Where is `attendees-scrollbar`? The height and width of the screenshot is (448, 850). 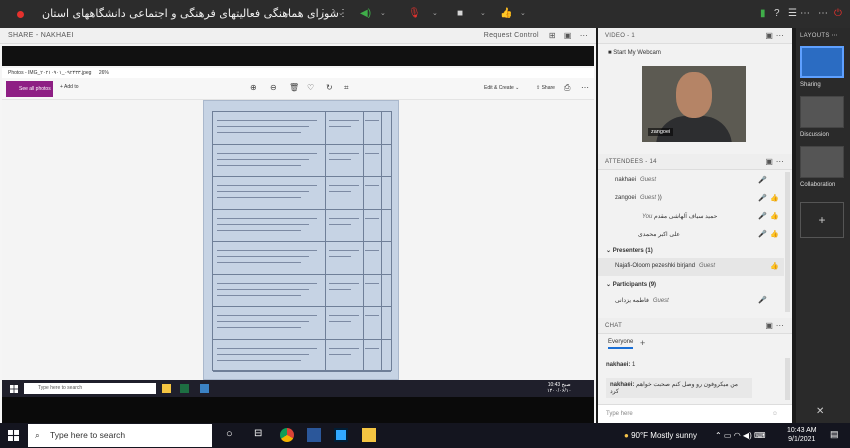 attendees-scrollbar is located at coordinates (787, 242).